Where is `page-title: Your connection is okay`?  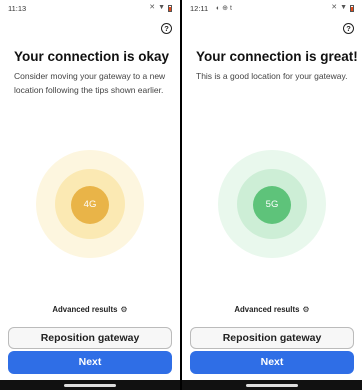
page-title: Your connection is okay is located at coordinates (92, 56).